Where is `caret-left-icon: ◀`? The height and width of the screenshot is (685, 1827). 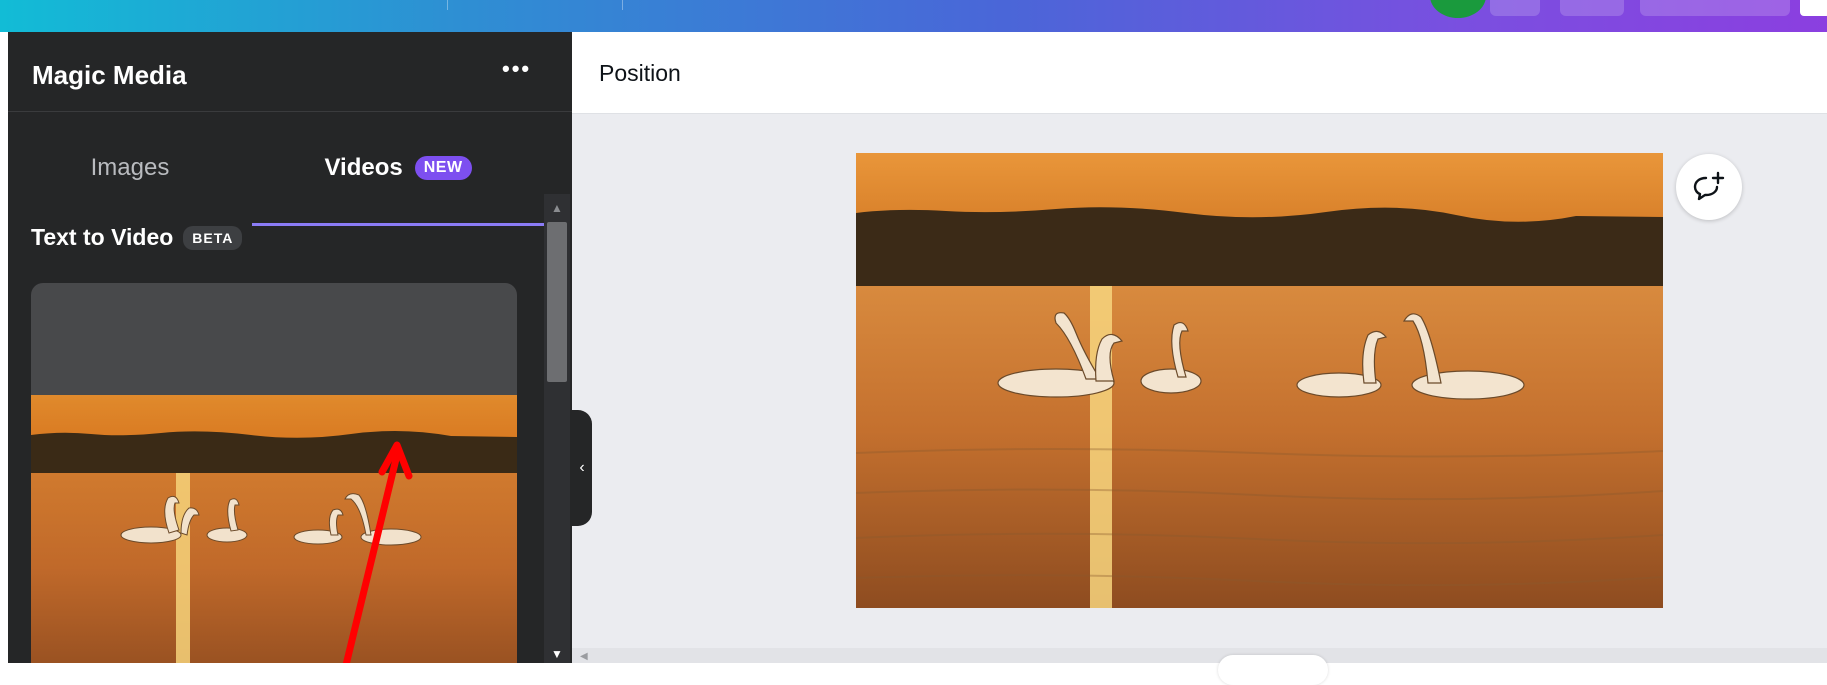
caret-left-icon: ◀ is located at coordinates (584, 656).